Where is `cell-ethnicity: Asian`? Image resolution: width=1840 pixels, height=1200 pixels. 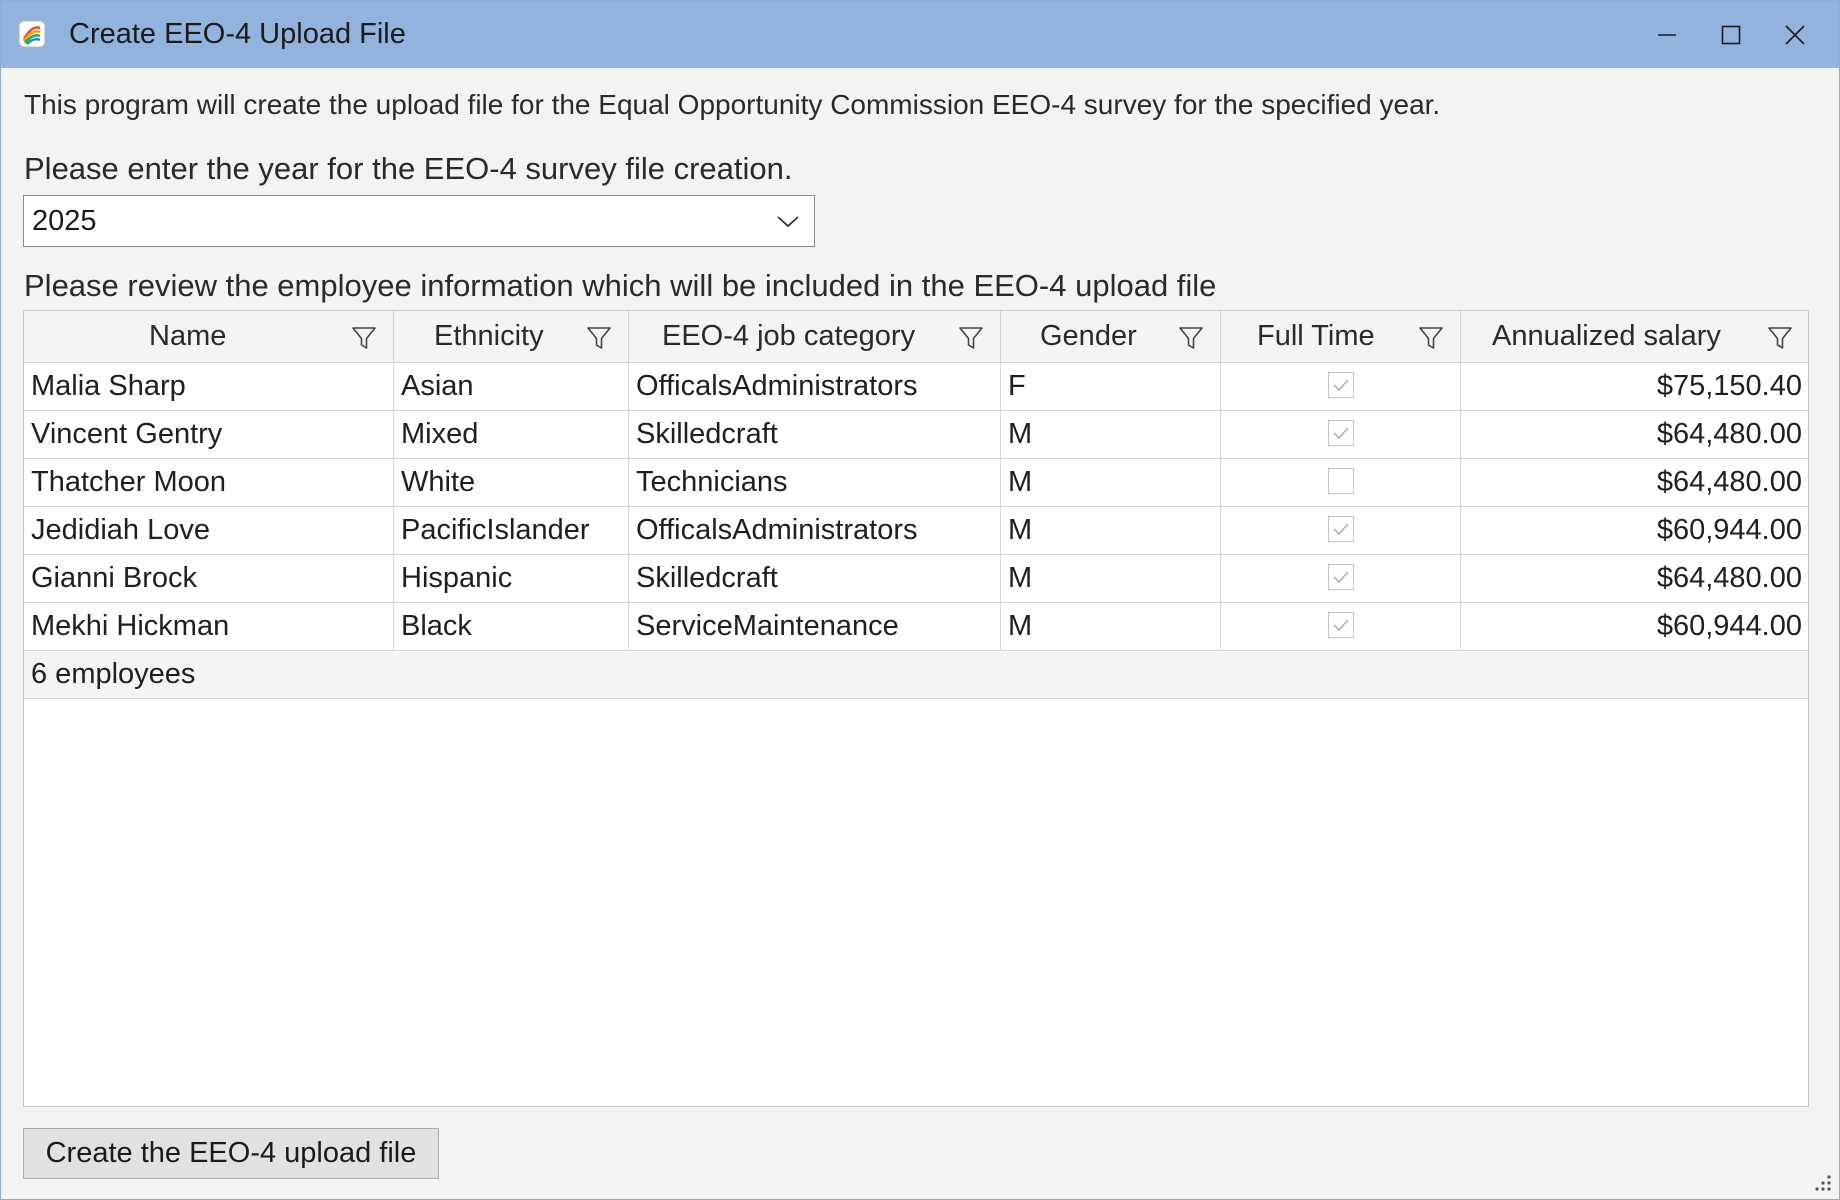
cell-ethnicity: Asian is located at coordinates (511, 386).